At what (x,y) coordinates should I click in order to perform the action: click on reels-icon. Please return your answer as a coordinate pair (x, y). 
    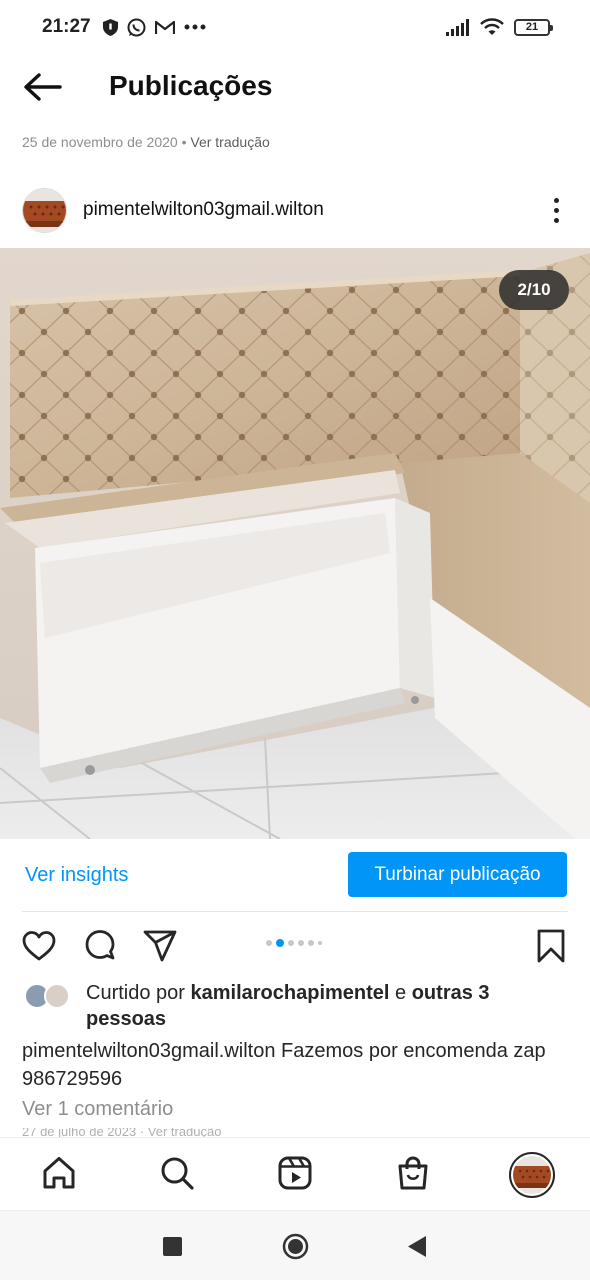
    Looking at the image, I should click on (295, 1173).